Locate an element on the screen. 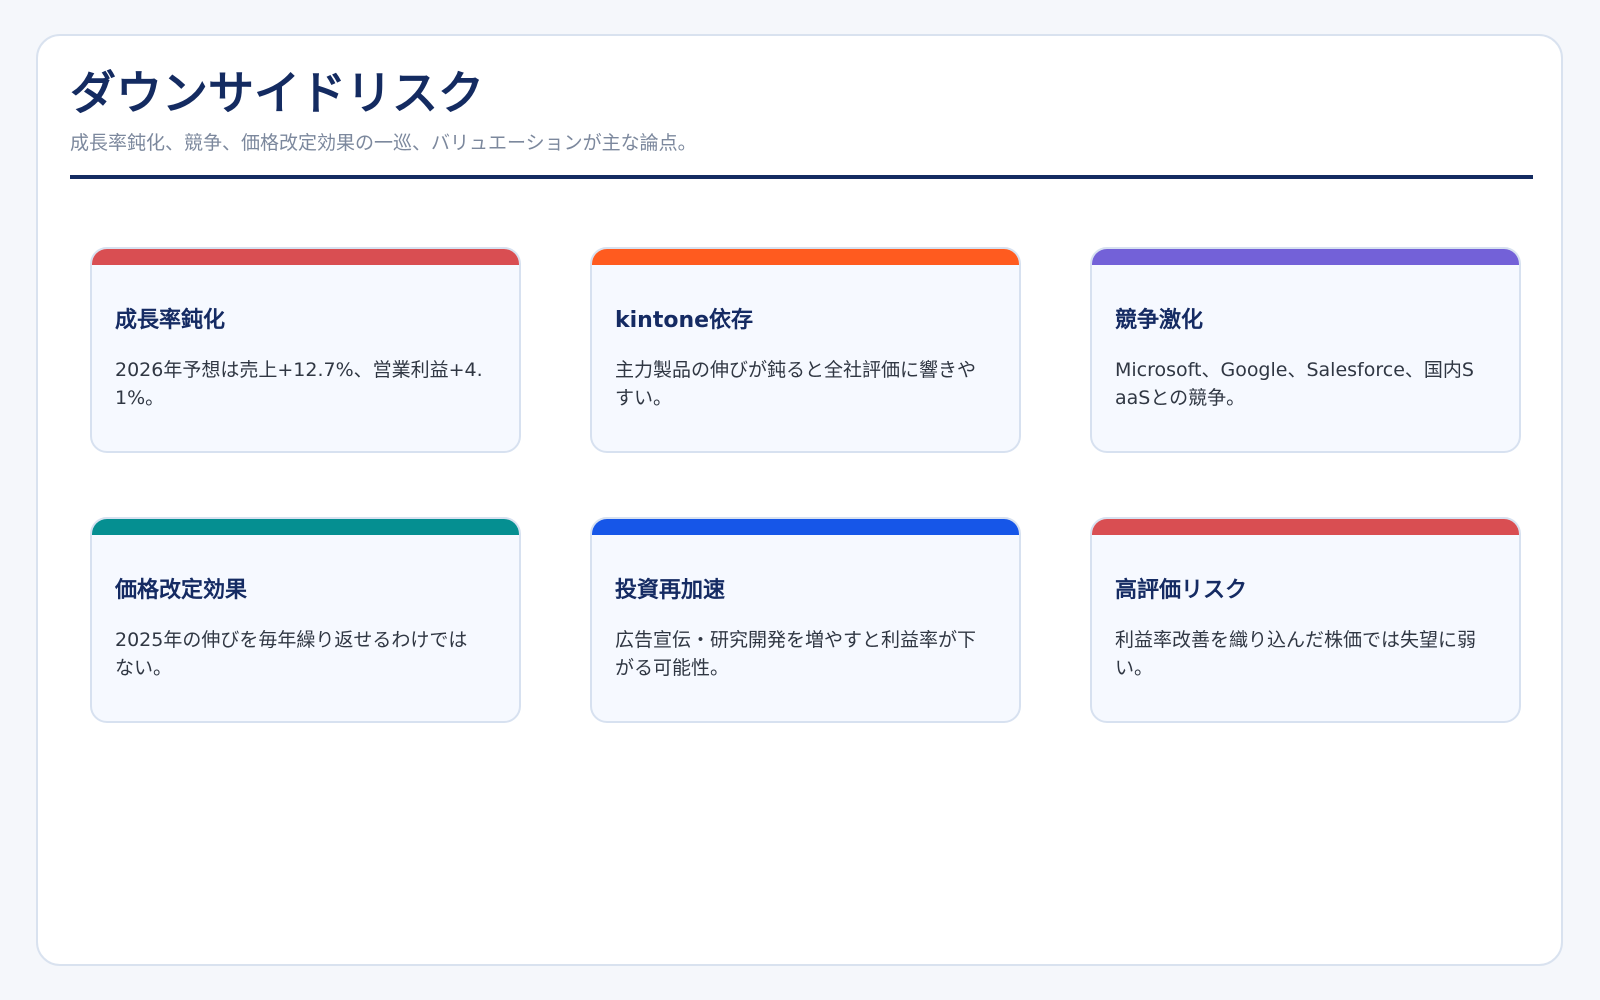 This screenshot has width=1600, height=1000. risk-card-growth-slowdown: 成長率鈍化 2026年予想は売上+12.7%、営業利益+4.1%。 is located at coordinates (305, 350).